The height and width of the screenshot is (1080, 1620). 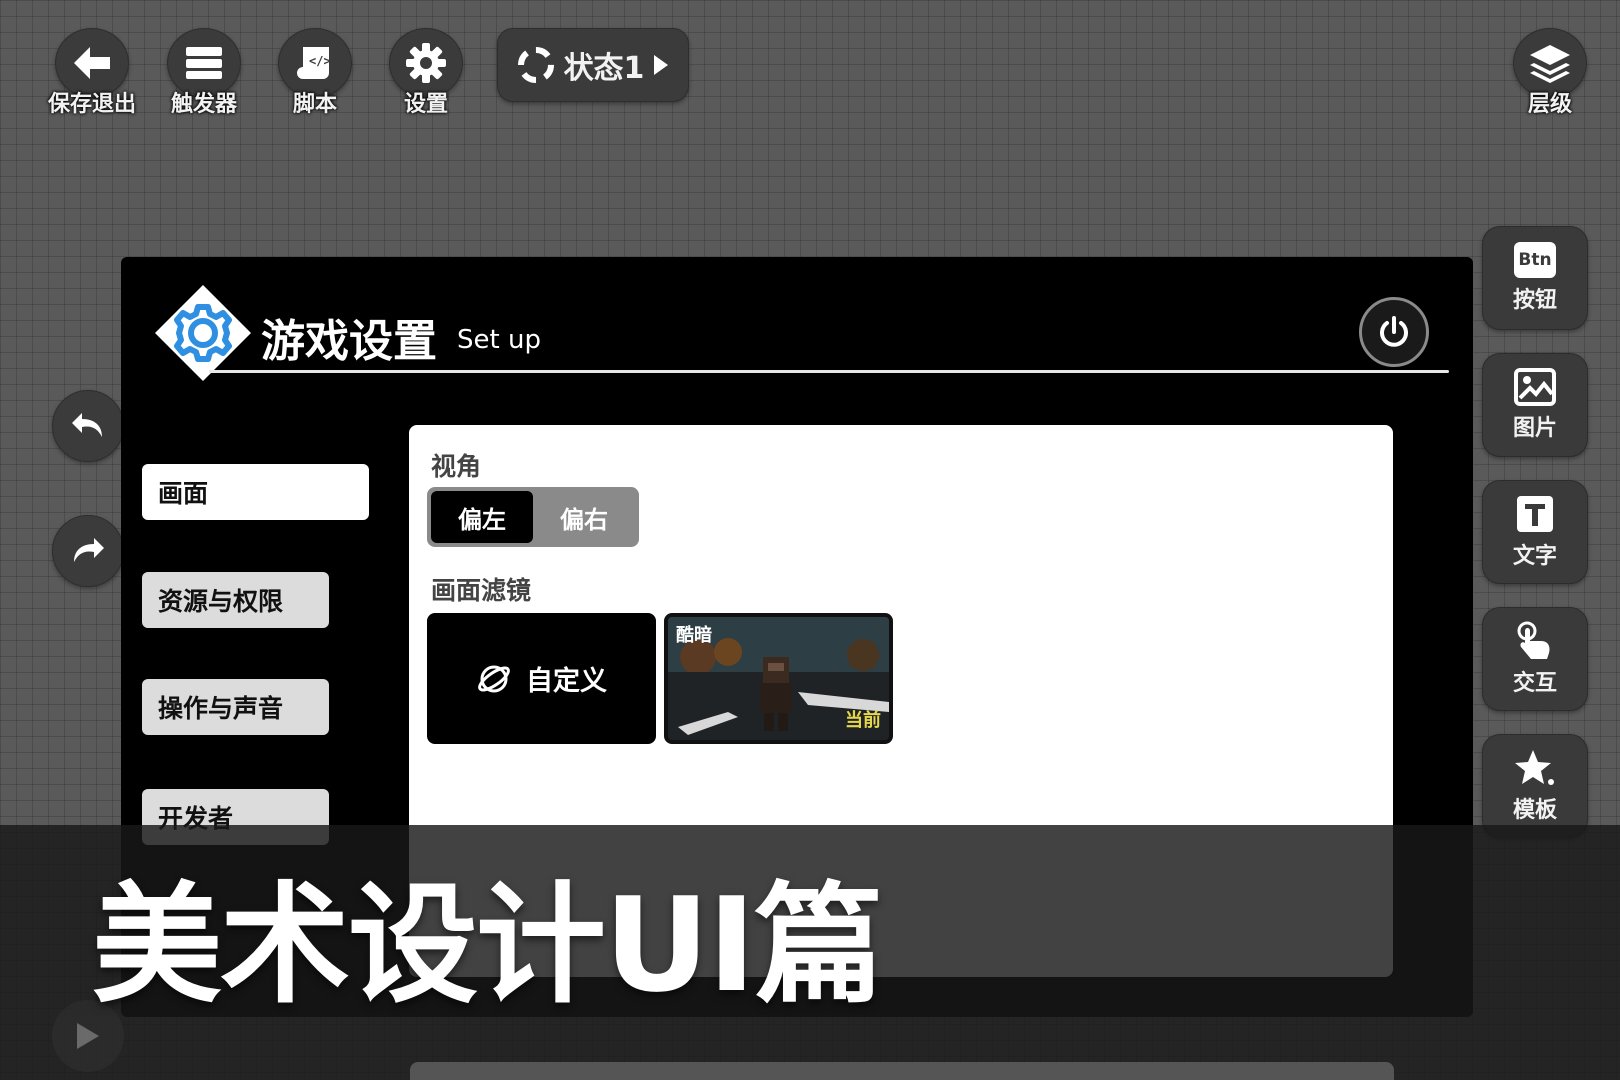 I want to click on category-controls-sound: 操作与声音, so click(x=235, y=707).